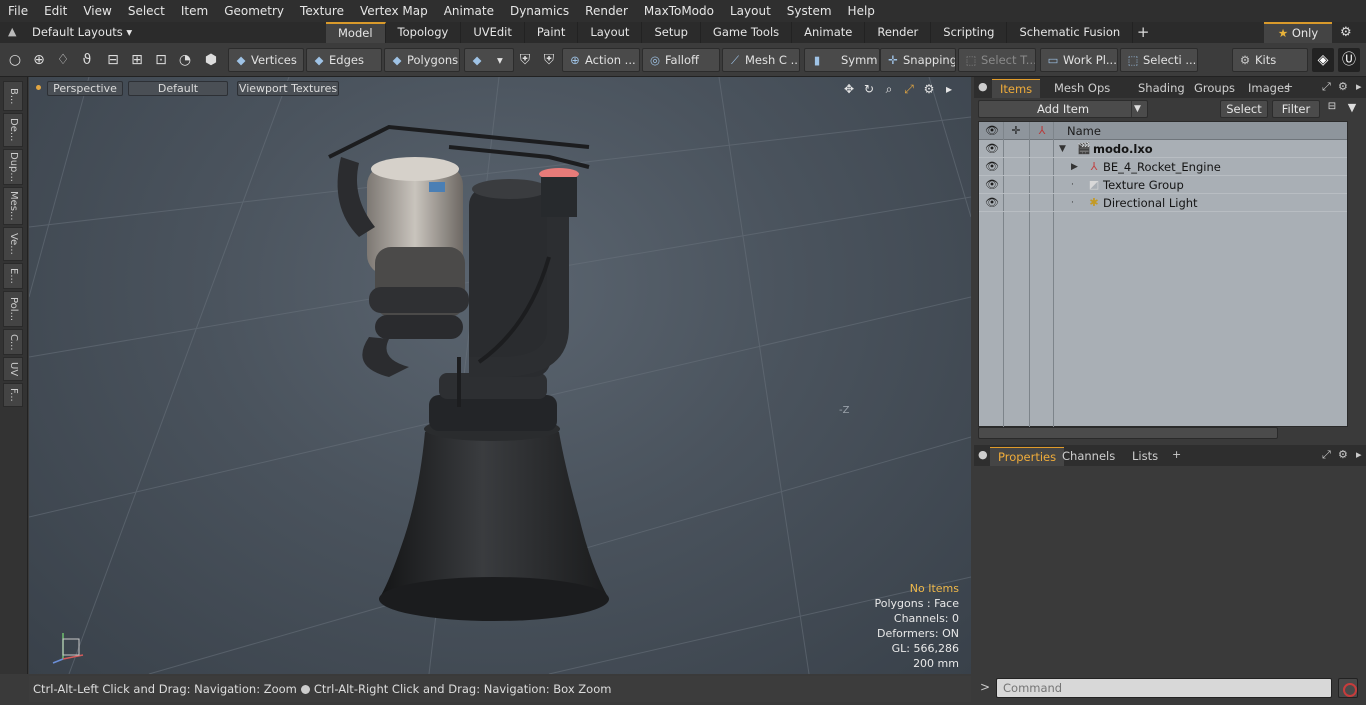  I want to click on gear-icon: ⚙, so click(1346, 32).